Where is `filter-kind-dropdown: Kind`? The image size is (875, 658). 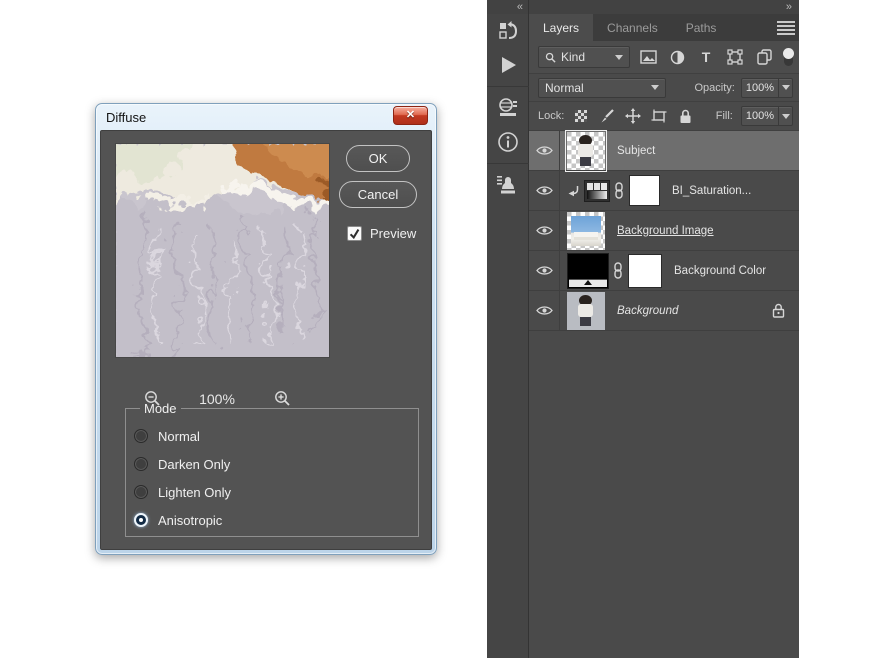
filter-kind-dropdown: Kind is located at coordinates (584, 57).